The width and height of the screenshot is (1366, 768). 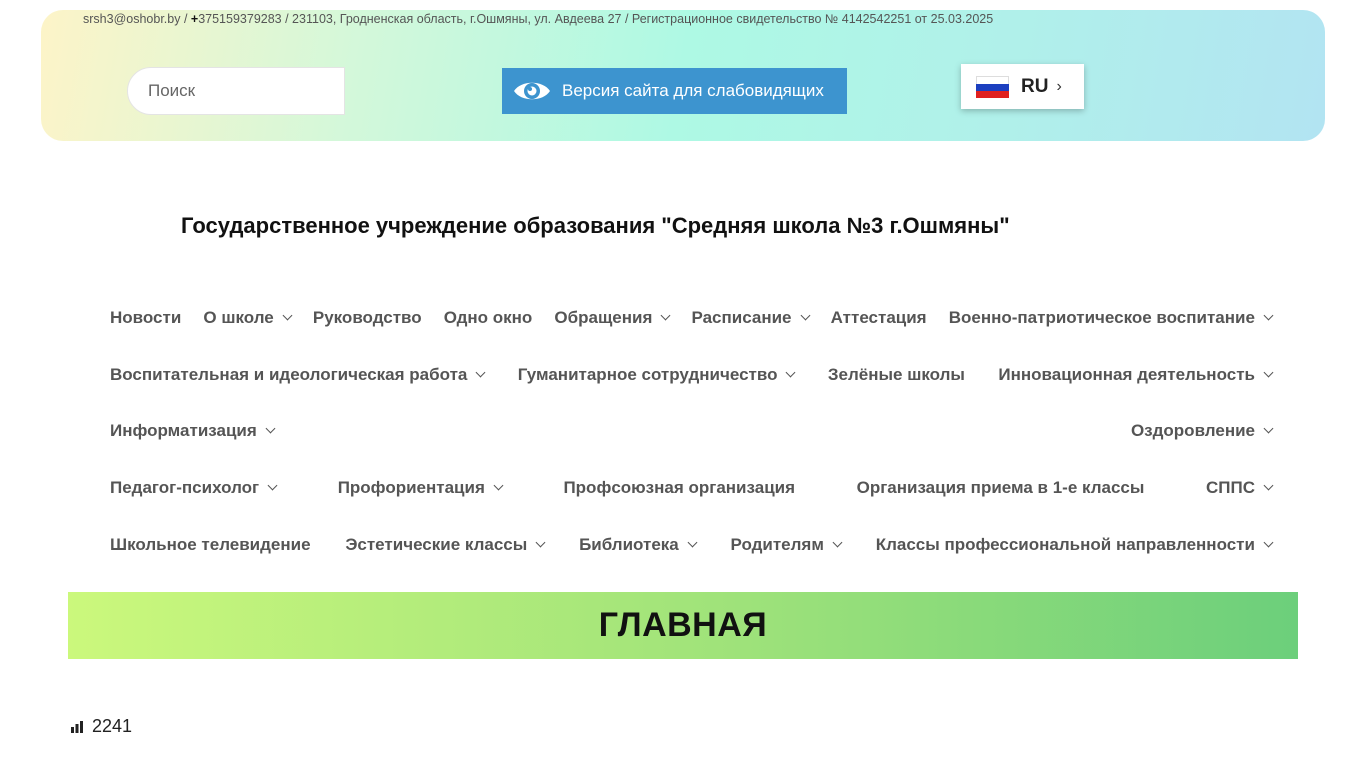 I want to click on nav-item: Одно окно, so click(x=488, y=318).